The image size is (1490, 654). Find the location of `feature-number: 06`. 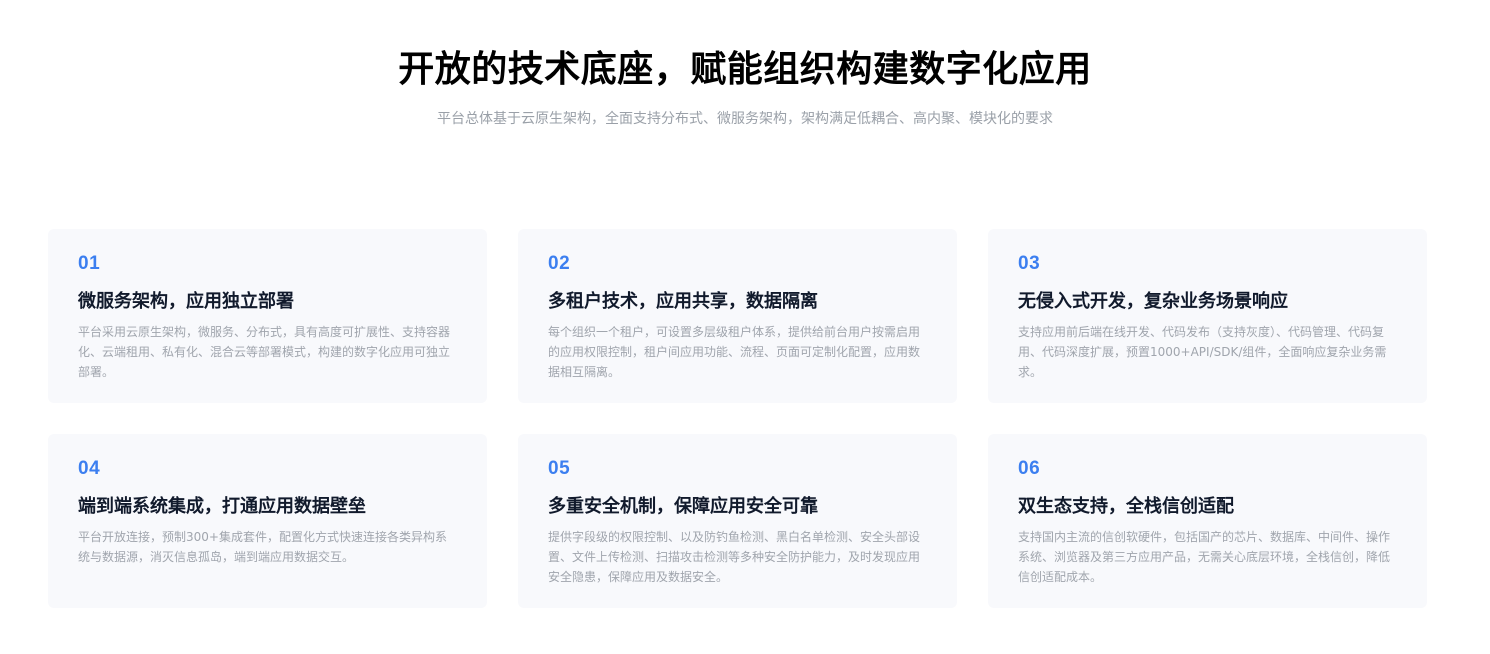

feature-number: 06 is located at coordinates (1029, 468).